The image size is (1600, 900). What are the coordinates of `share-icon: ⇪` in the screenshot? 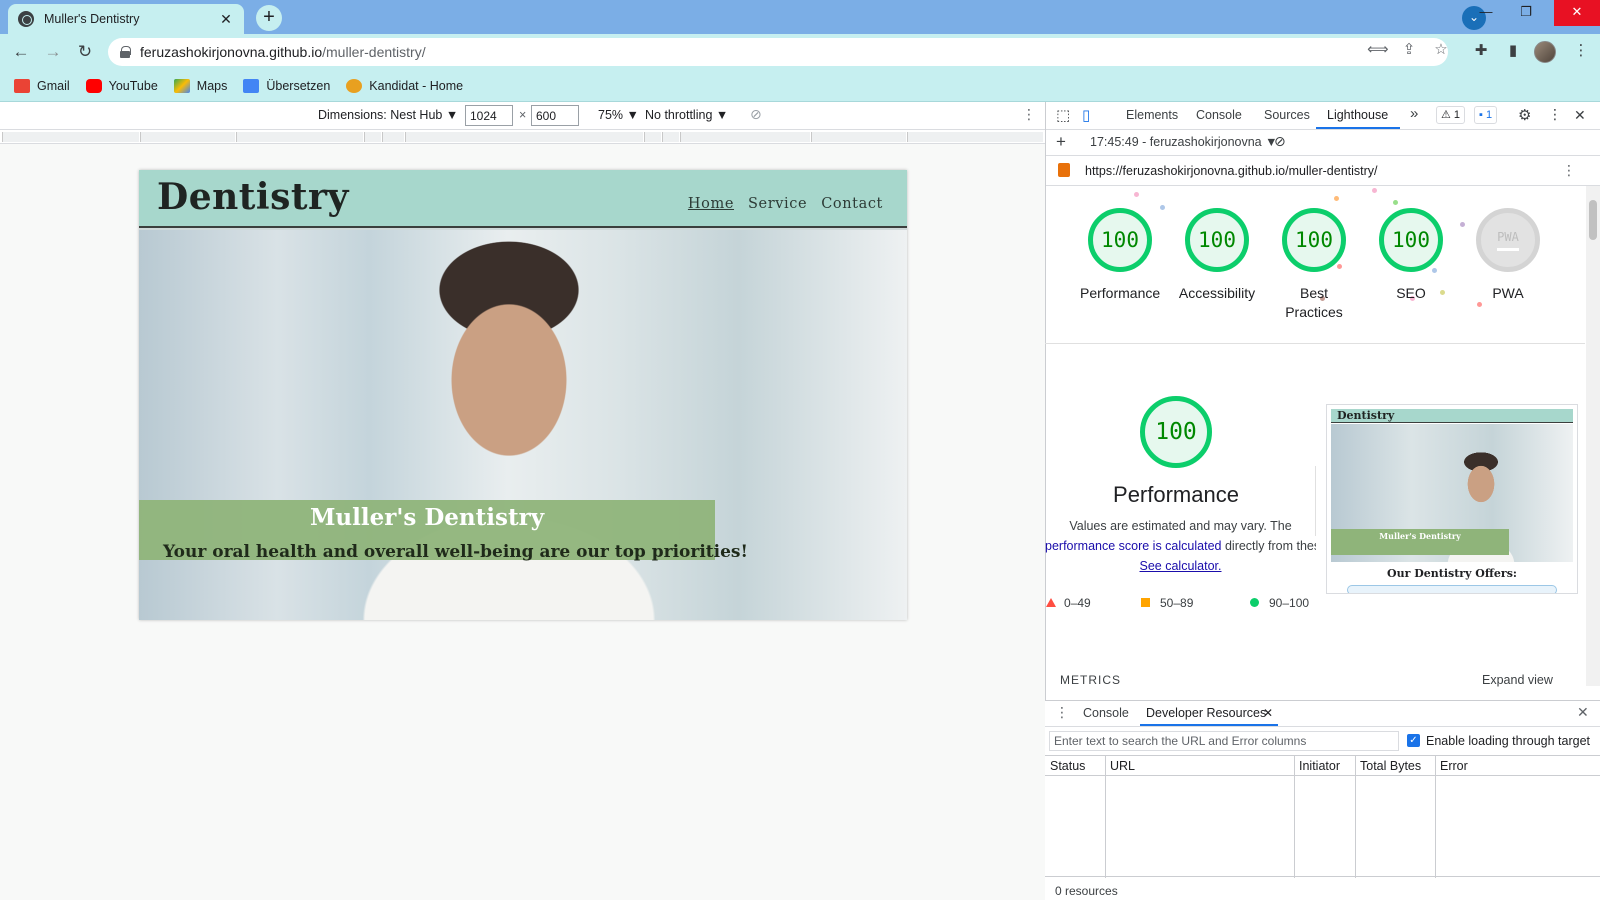 It's located at (1409, 50).